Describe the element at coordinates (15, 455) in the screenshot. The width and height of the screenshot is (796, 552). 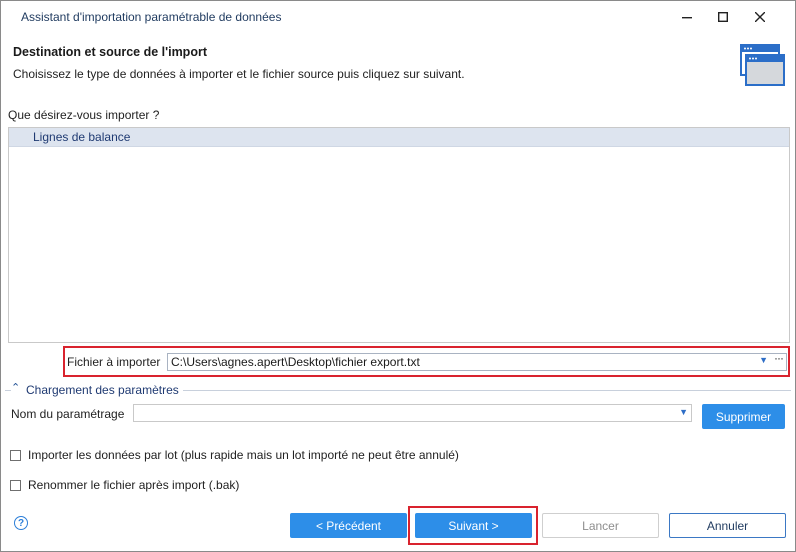
I see `batch-import-checkbox` at that location.